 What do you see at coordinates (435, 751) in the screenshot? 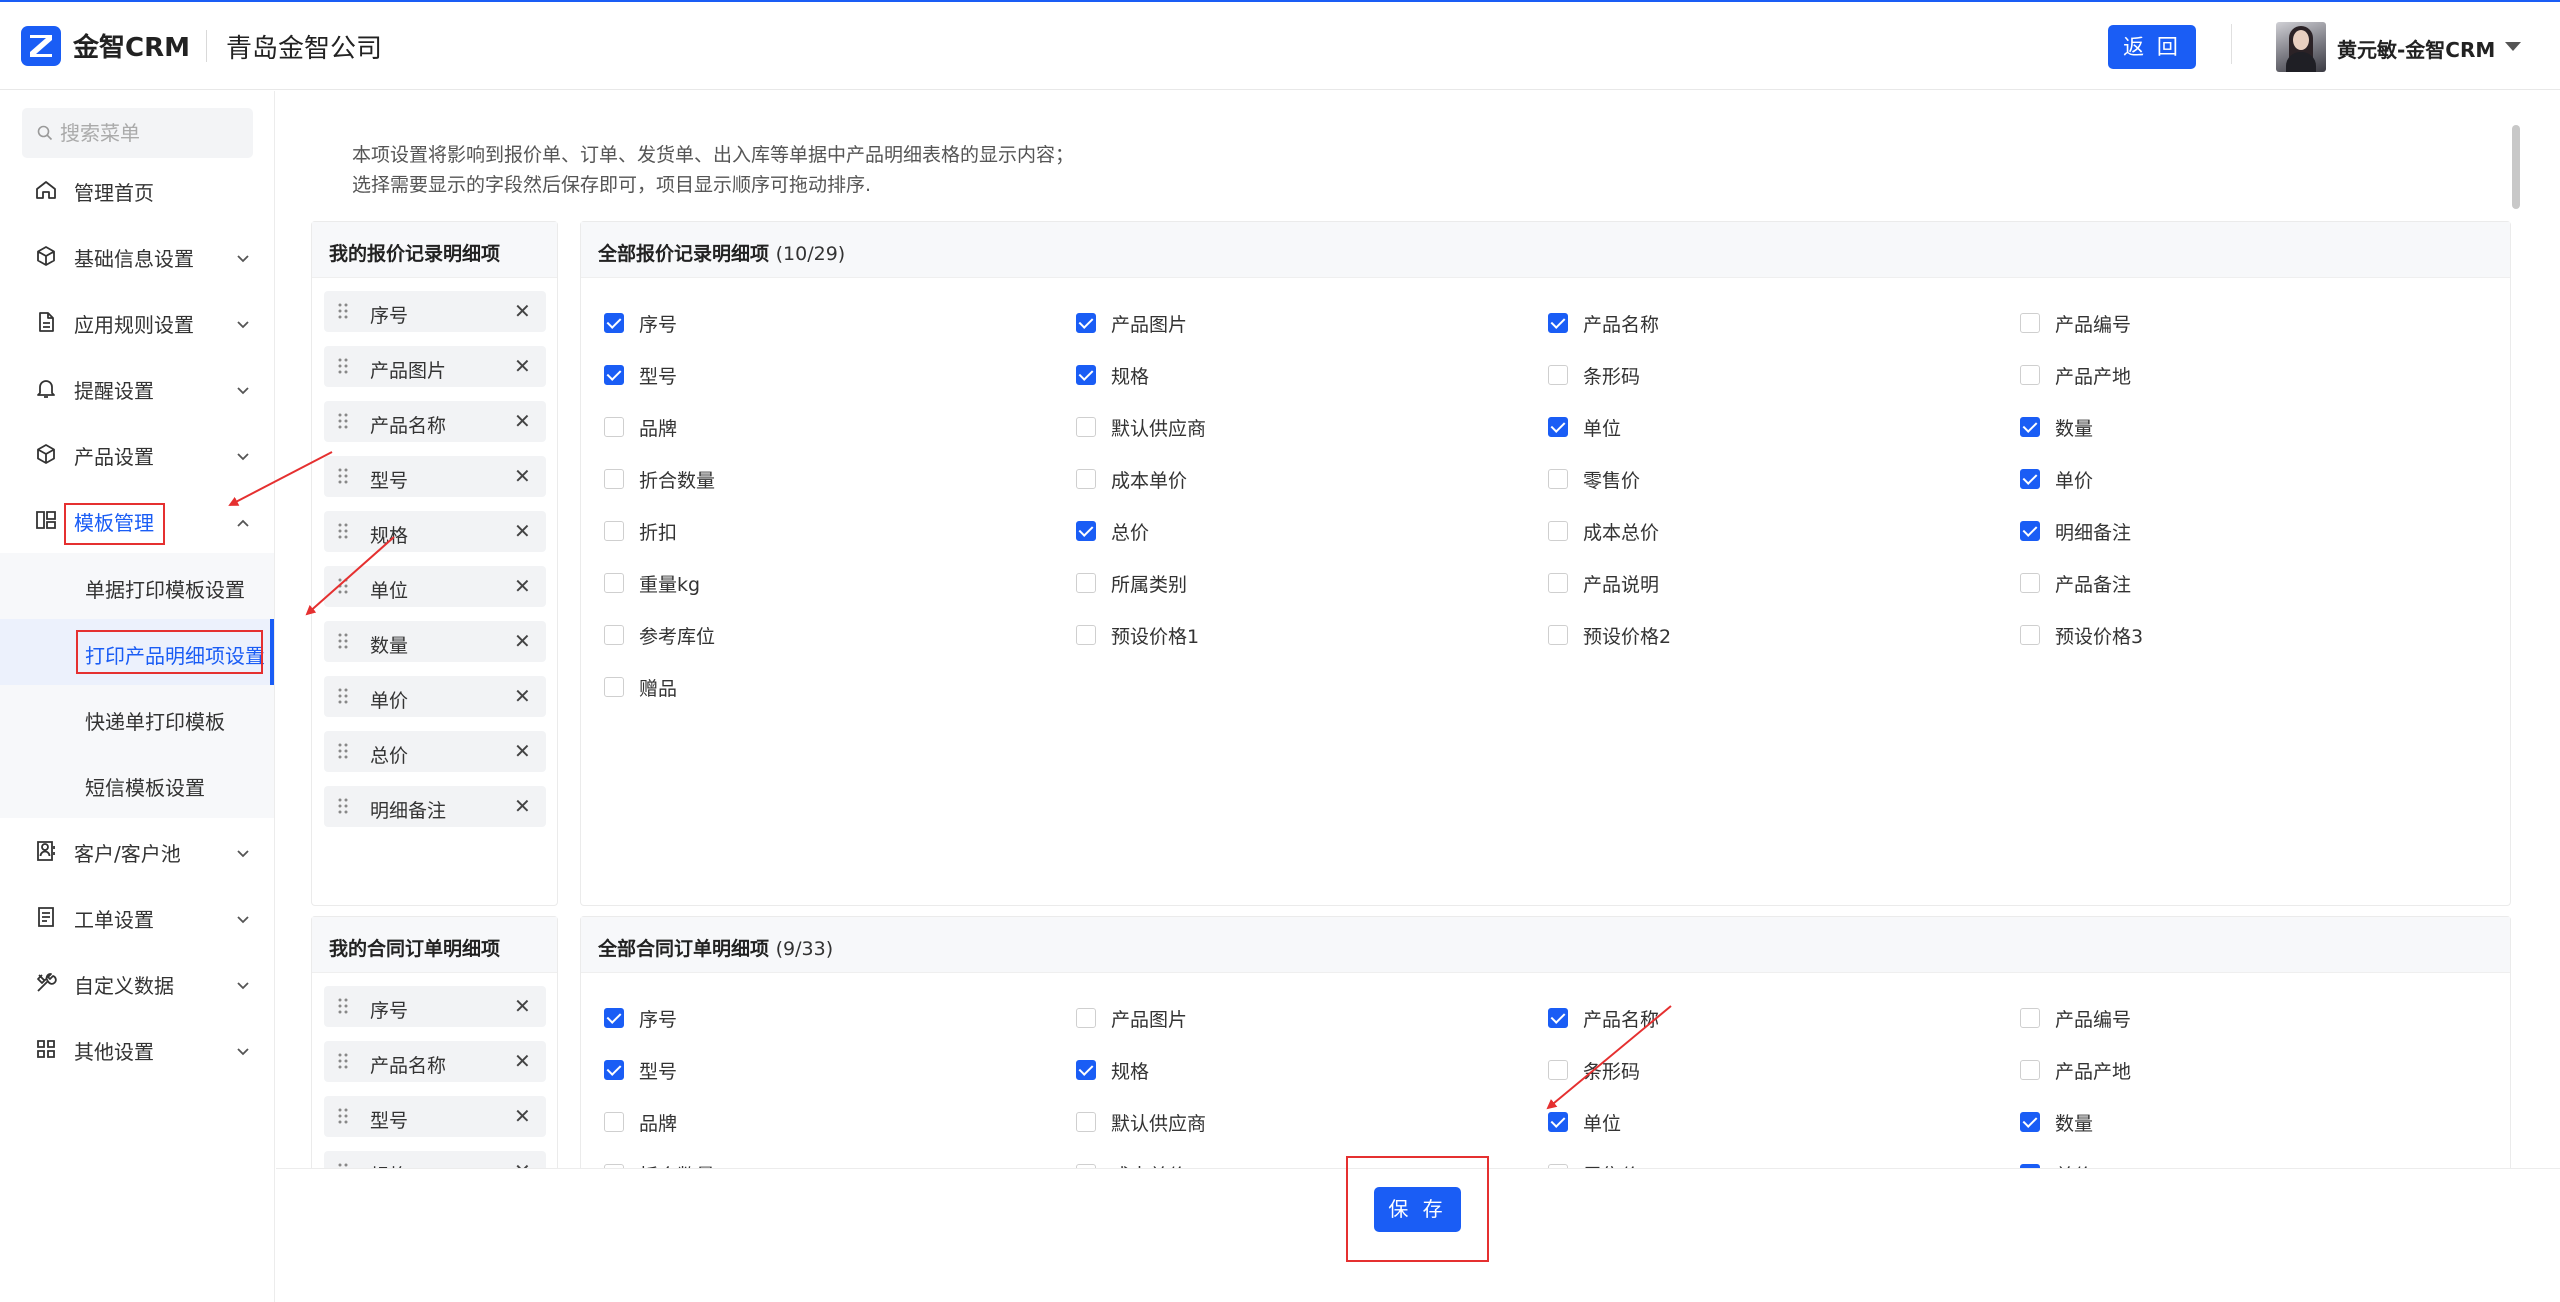
I see `selected-item-chip: 总价 ✕` at bounding box center [435, 751].